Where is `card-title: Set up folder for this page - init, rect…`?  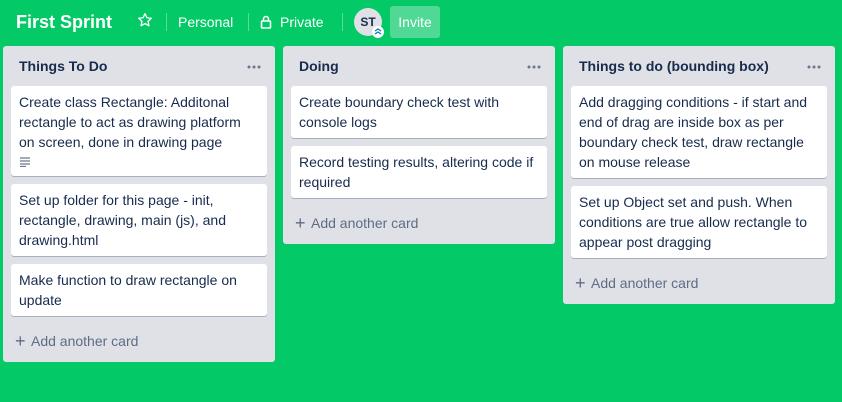
card-title: Set up folder for this page - init, rect… is located at coordinates (122, 220).